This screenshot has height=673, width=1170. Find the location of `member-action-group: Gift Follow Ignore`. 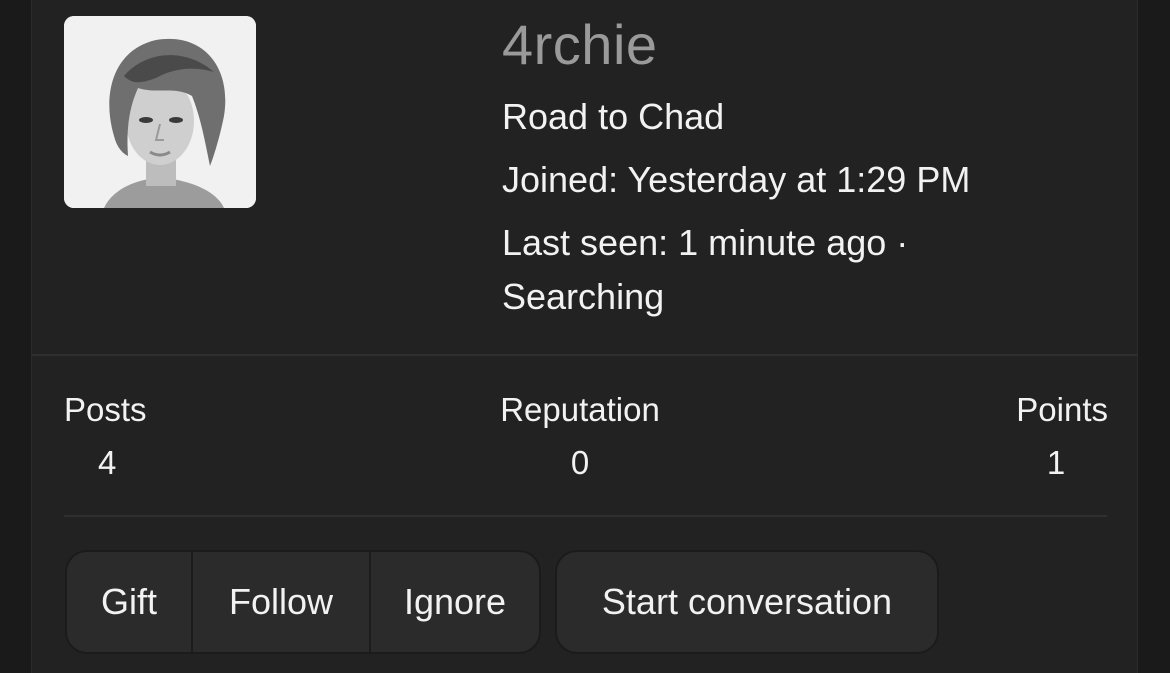

member-action-group: Gift Follow Ignore is located at coordinates (303, 602).